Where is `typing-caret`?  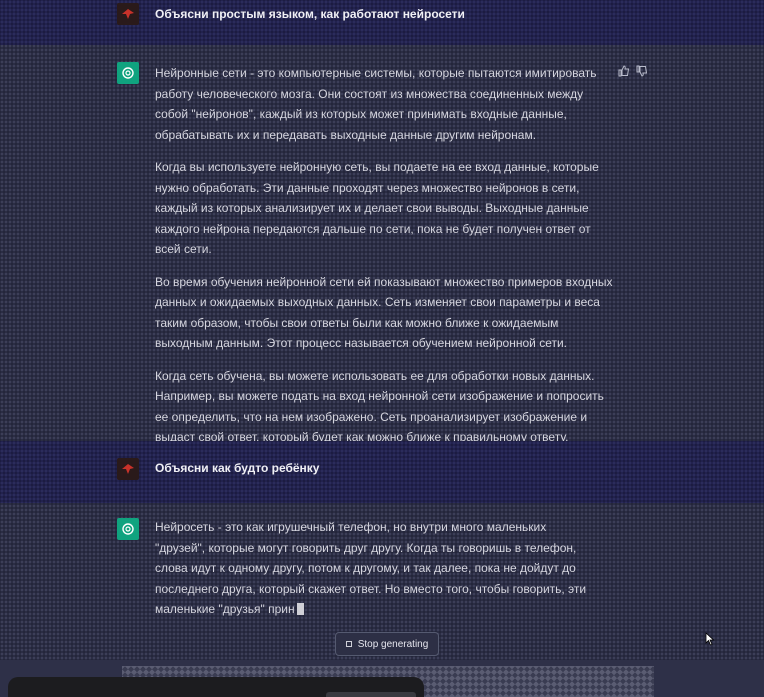 typing-caret is located at coordinates (300, 609).